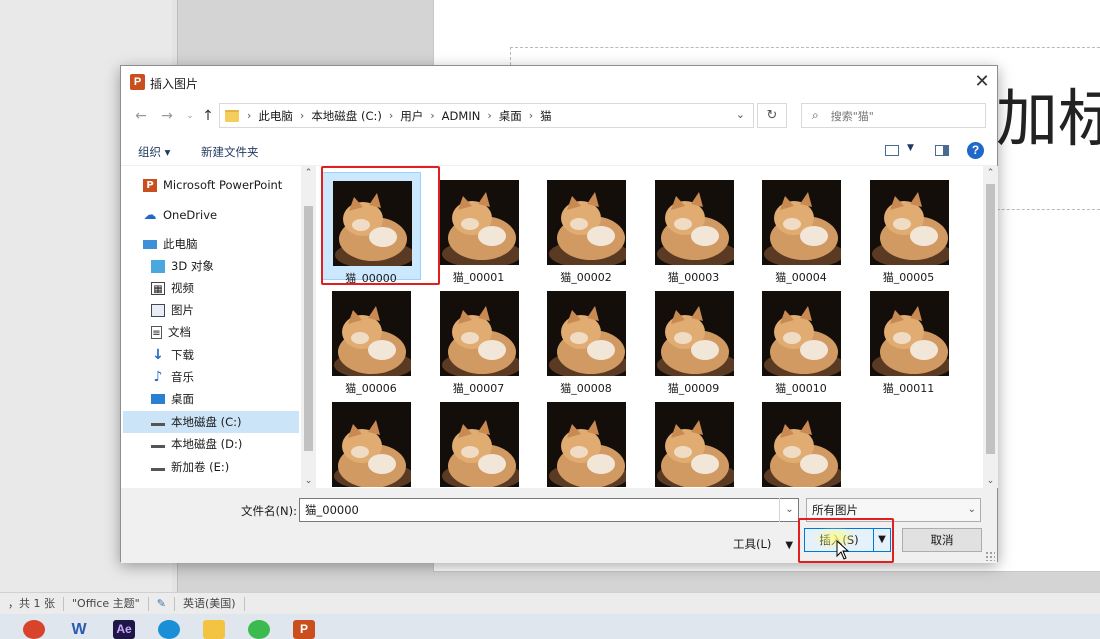 This screenshot has height=639, width=1100. What do you see at coordinates (158, 422) in the screenshot?
I see `drive-icon` at bounding box center [158, 422].